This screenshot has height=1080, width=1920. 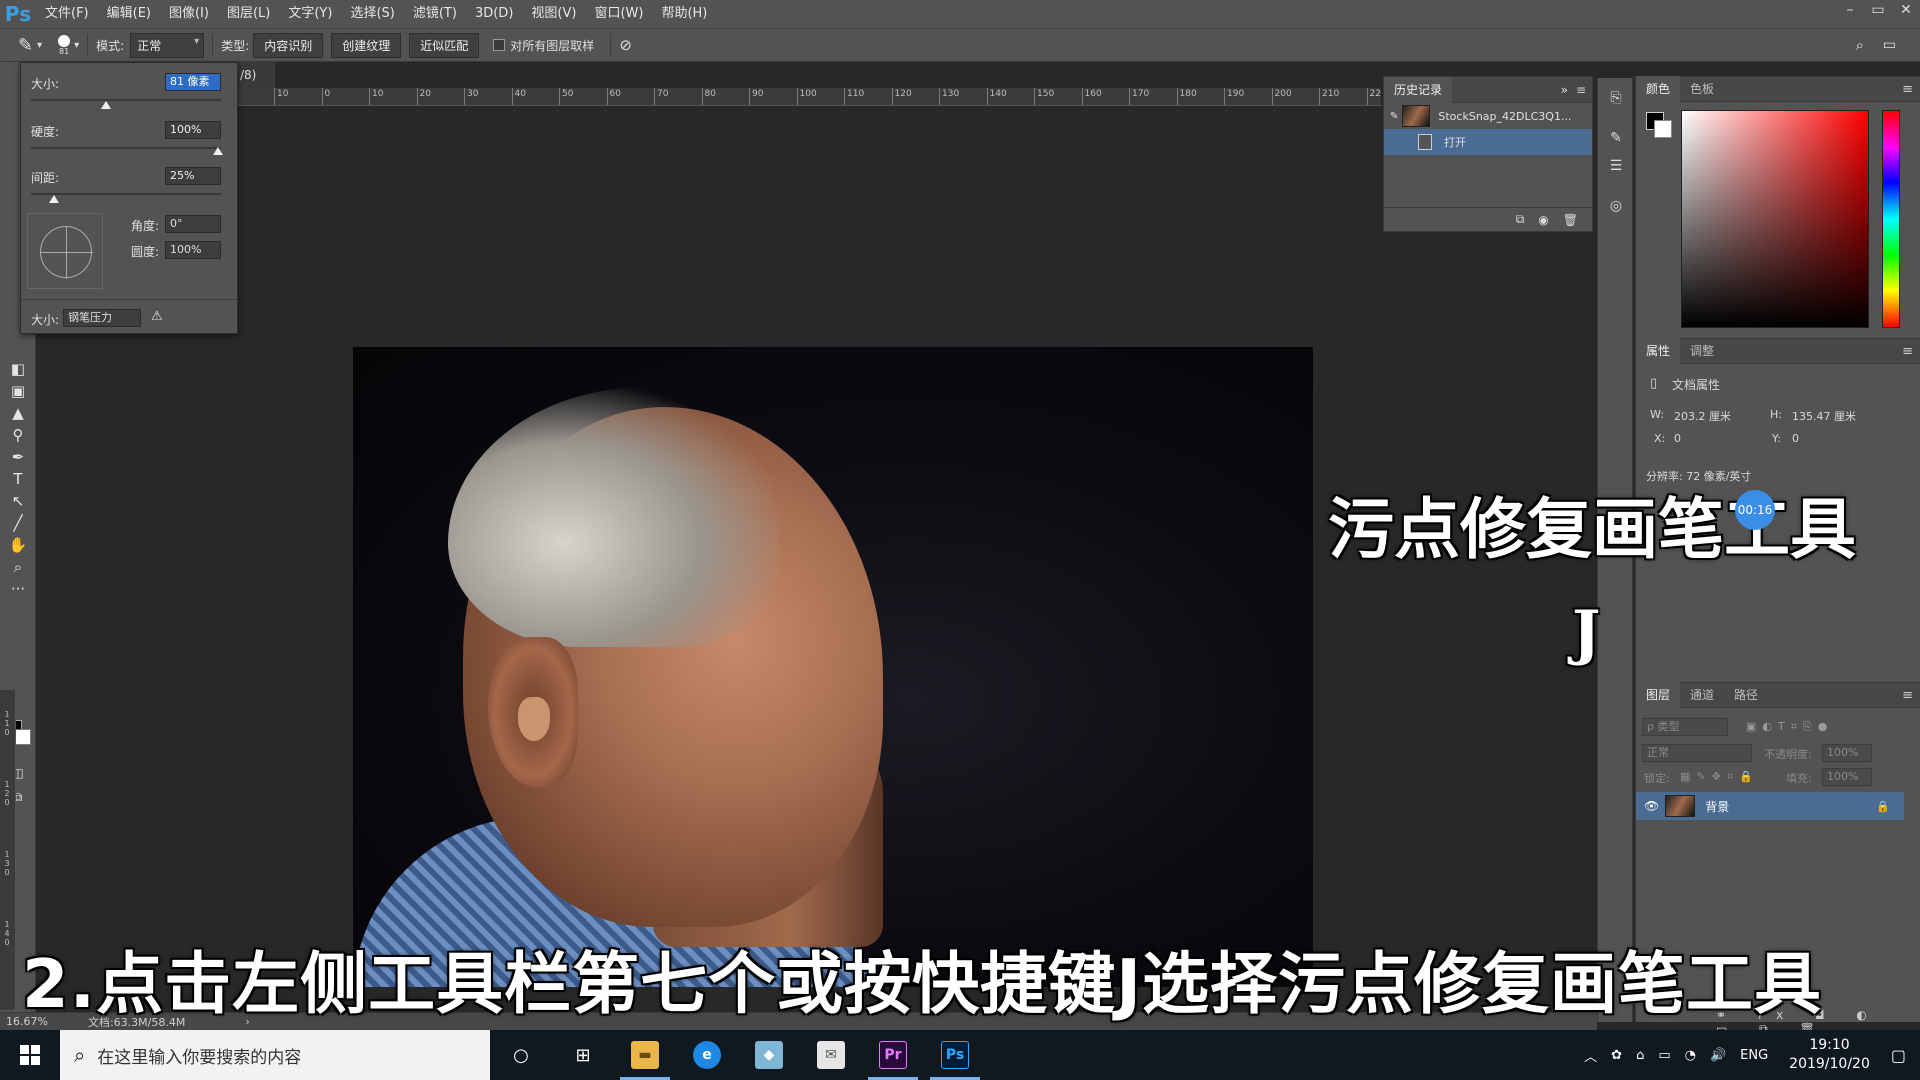 What do you see at coordinates (1616, 138) in the screenshot?
I see `brush-panel-icon: ✎` at bounding box center [1616, 138].